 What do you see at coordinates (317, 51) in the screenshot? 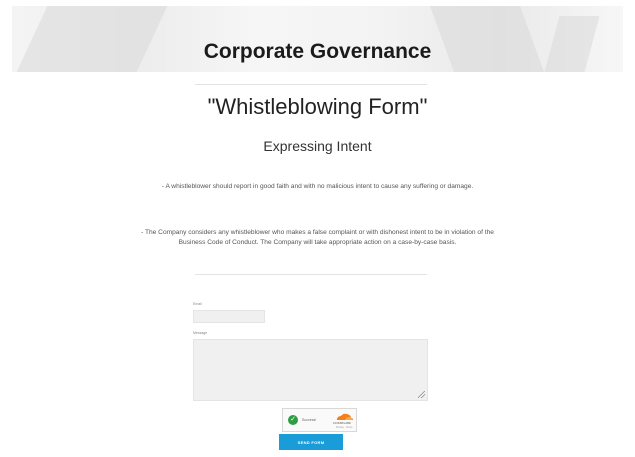
I see `page-title: Corporate Governance` at bounding box center [317, 51].